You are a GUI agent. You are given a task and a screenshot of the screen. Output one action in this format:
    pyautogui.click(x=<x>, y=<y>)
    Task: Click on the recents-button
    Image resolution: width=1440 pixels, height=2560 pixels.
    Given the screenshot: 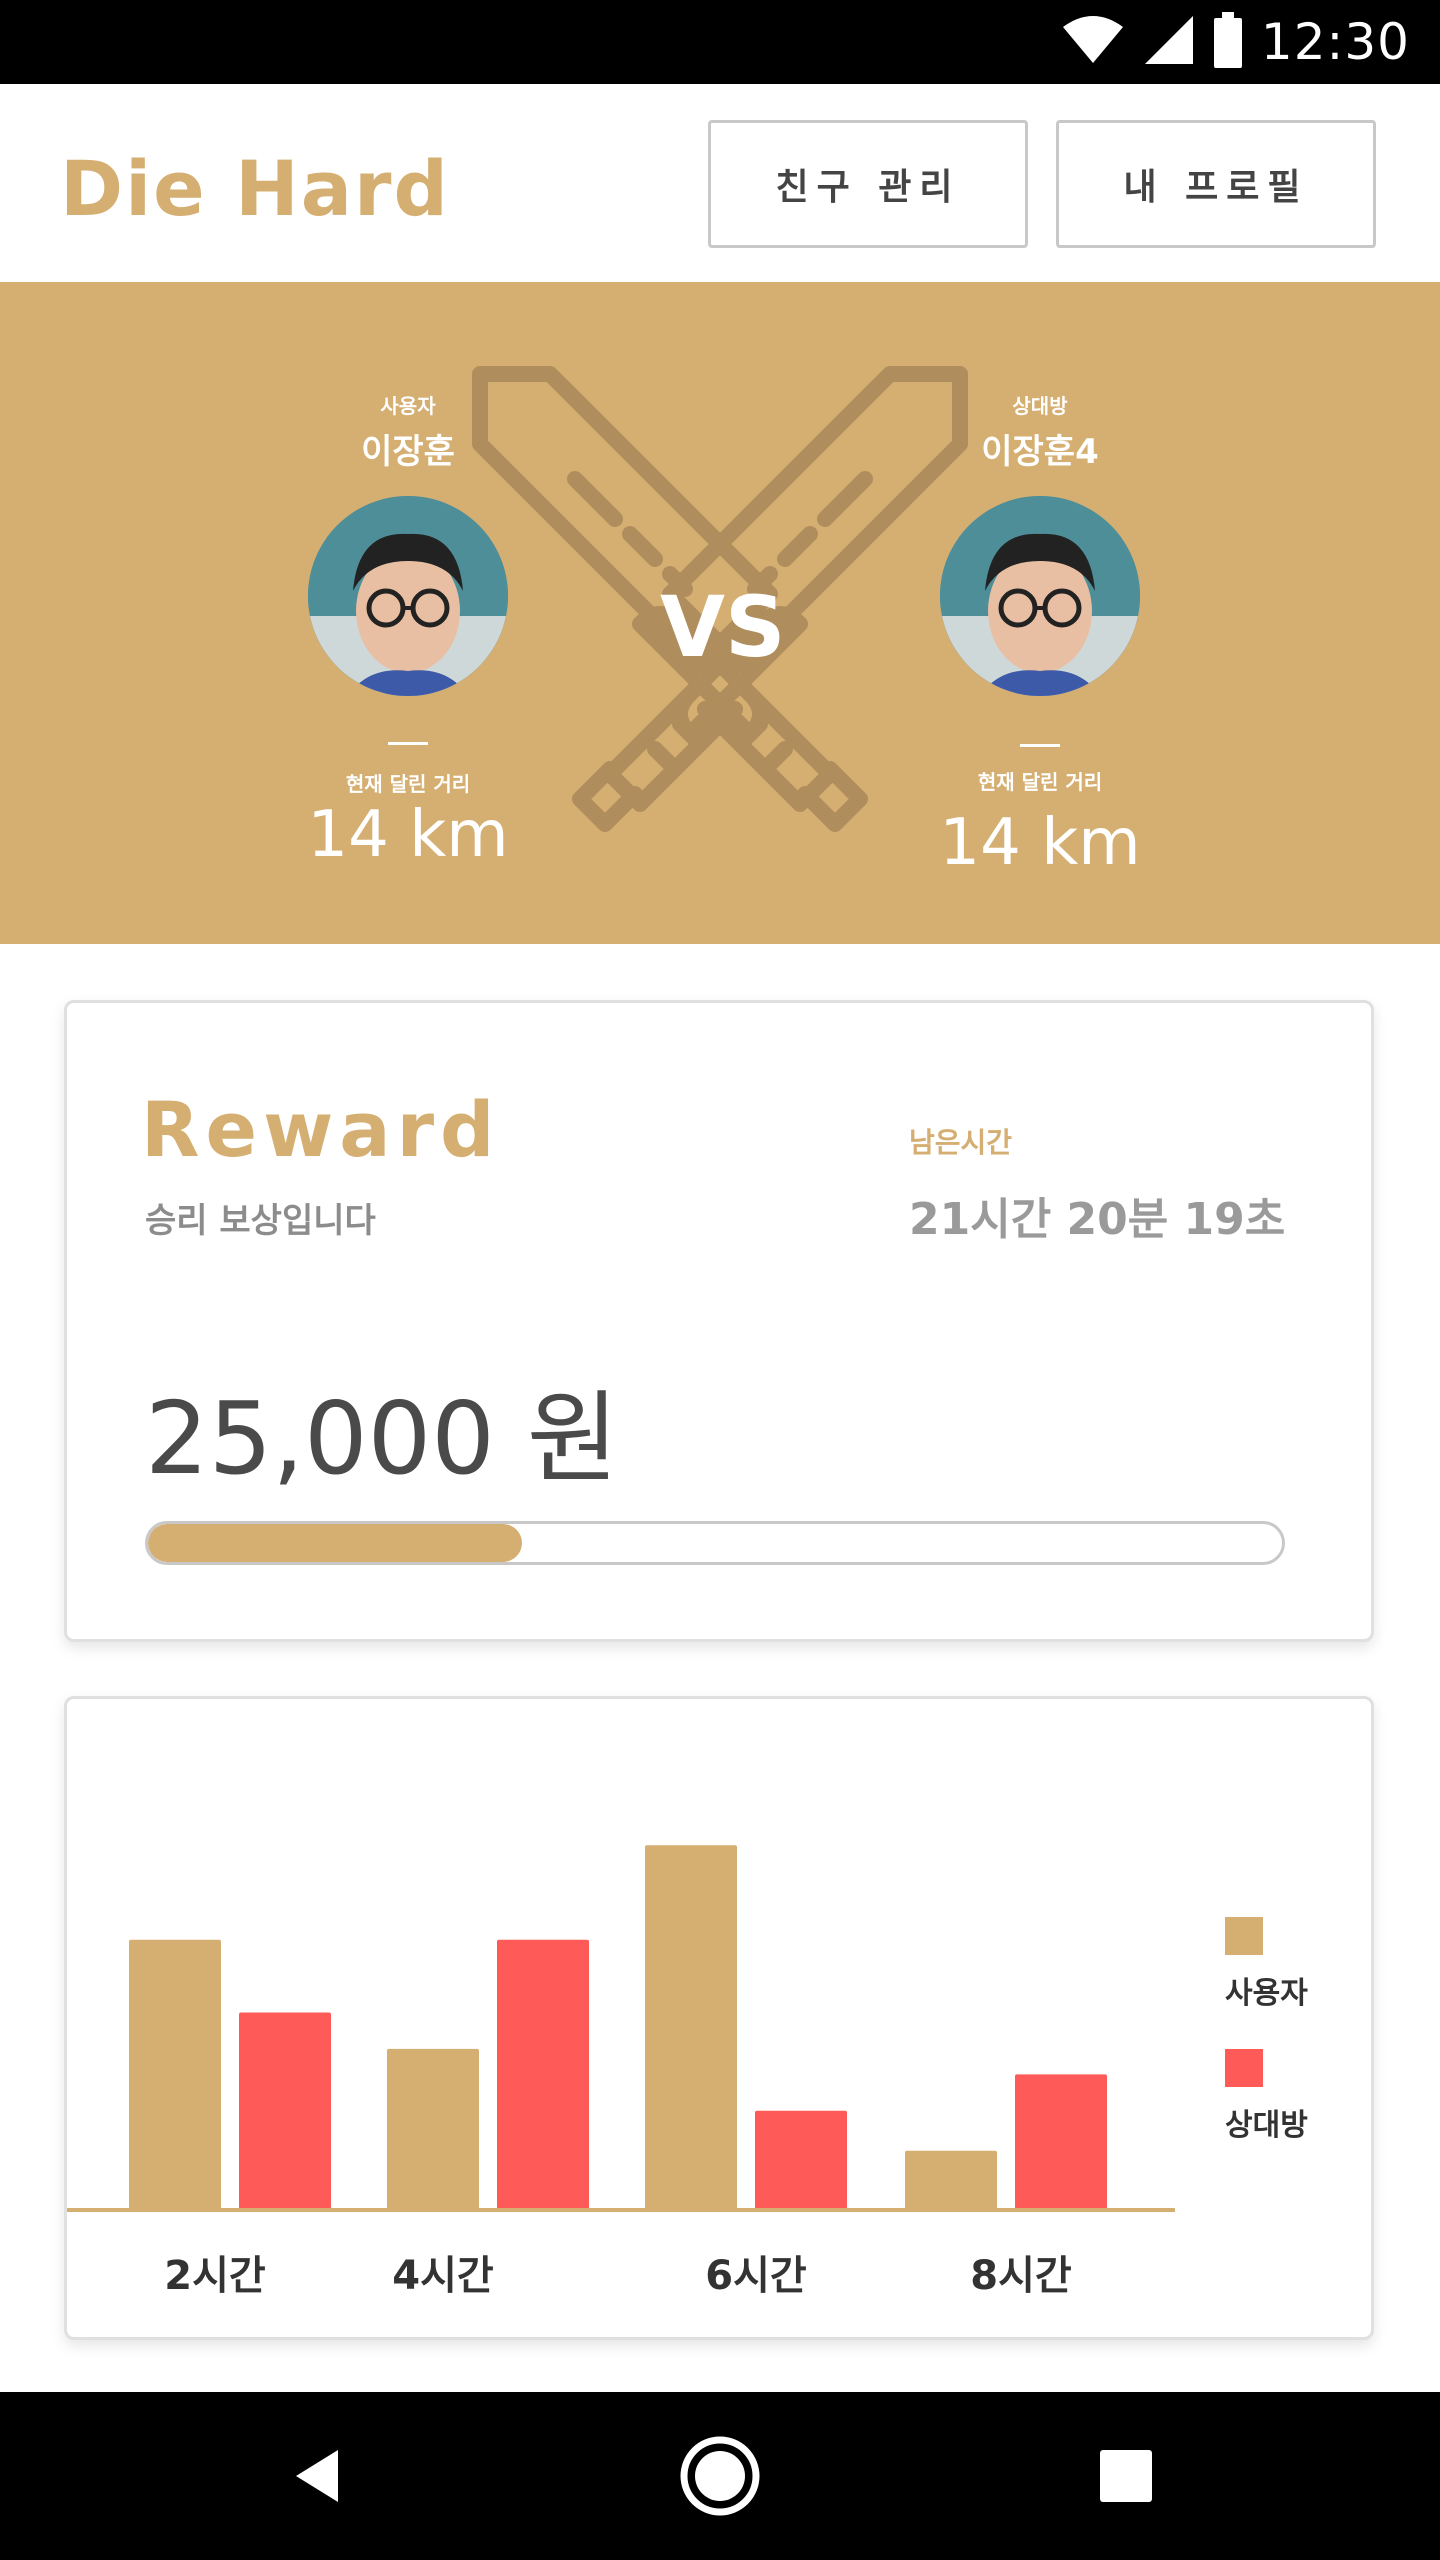 What is the action you would take?
    pyautogui.click(x=1126, y=2476)
    